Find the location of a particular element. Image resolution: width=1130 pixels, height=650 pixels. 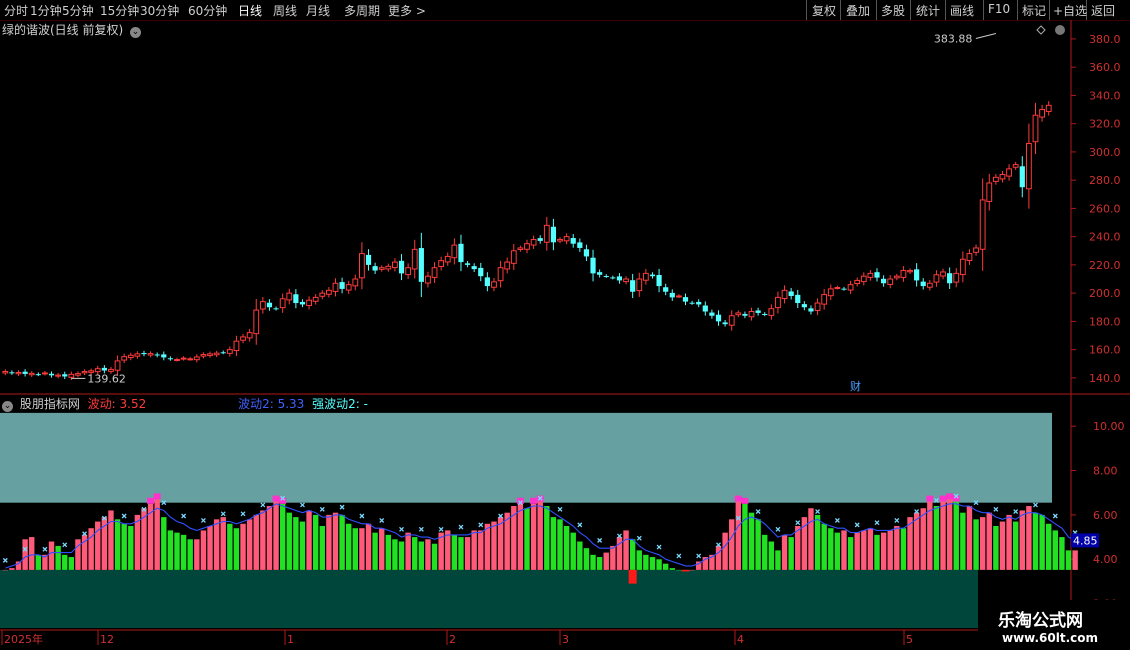

x-tick-label: 5 is located at coordinates (909, 639).